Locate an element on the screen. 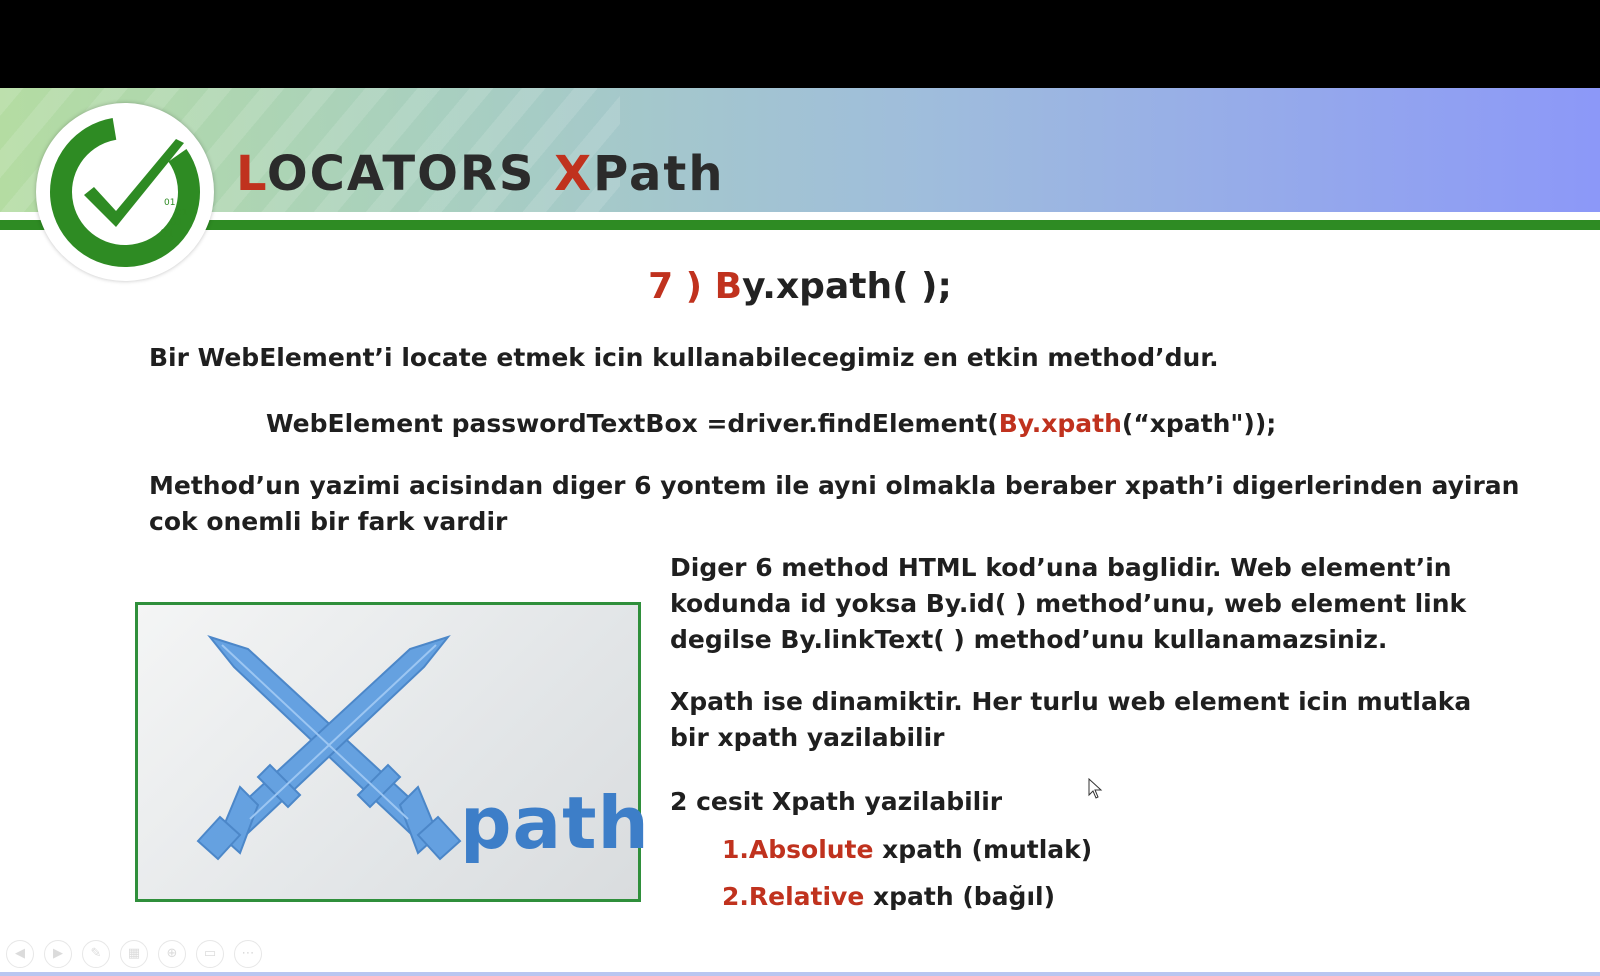 Image resolution: width=1600 pixels, height=976 pixels. toolbar-zoom-icon: ⊕ is located at coordinates (172, 954).